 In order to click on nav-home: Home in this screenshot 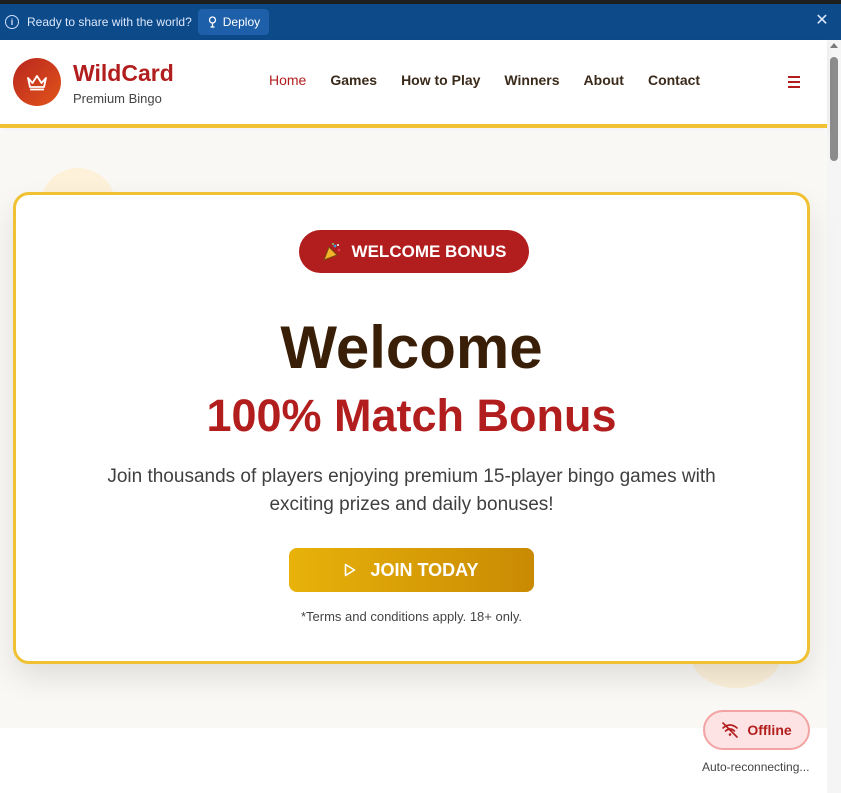, I will do `click(287, 80)`.